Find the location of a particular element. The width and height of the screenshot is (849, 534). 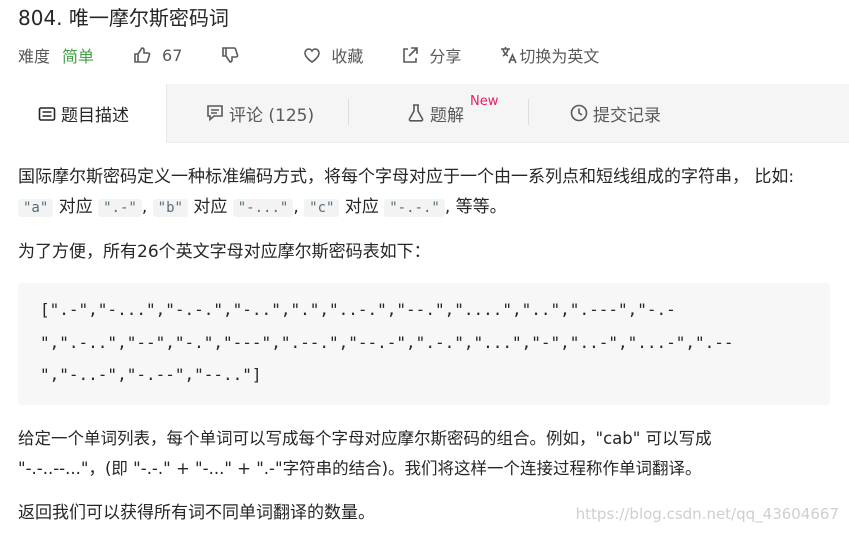

tab-bar: 题目描述 评论 (125) 题解 New 提交记录 is located at coordinates (424, 113).